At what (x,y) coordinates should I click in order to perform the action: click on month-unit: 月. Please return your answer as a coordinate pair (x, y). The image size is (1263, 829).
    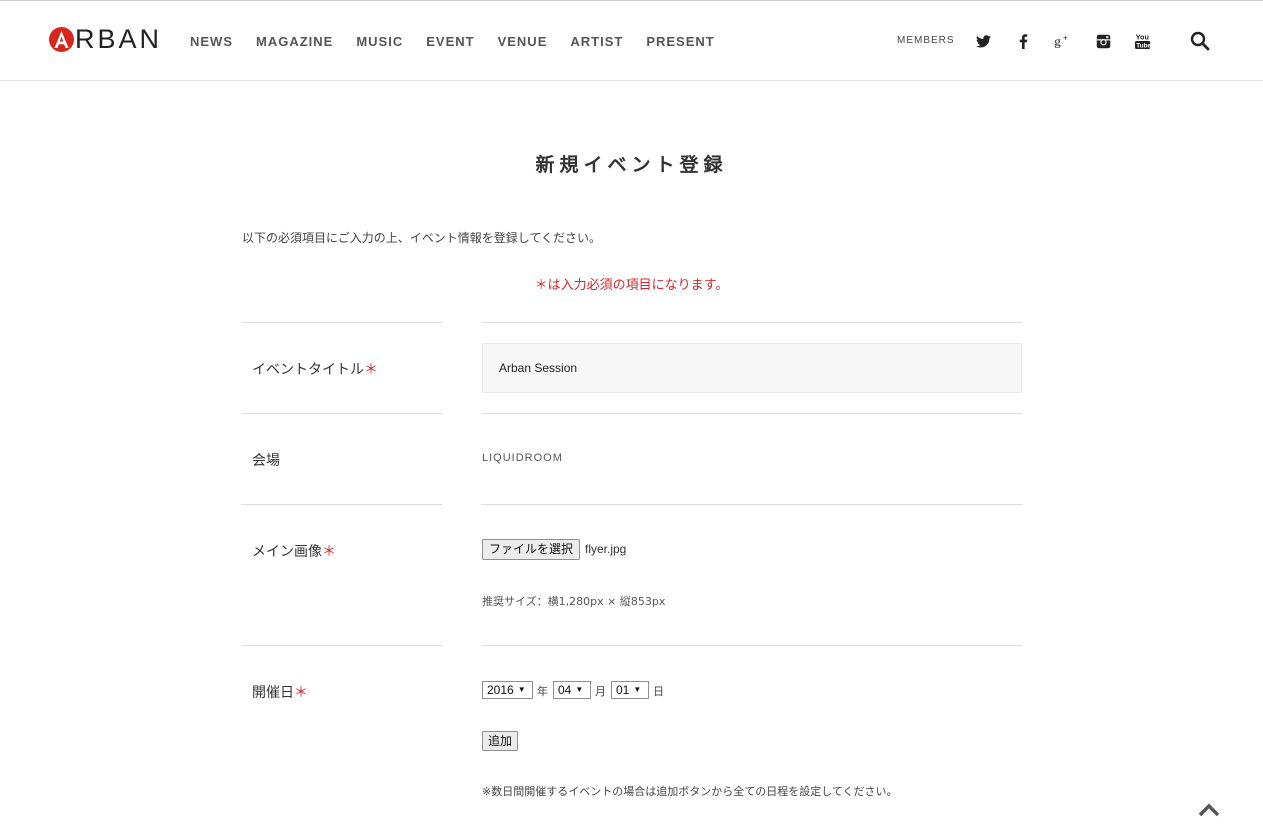
    Looking at the image, I should click on (600, 691).